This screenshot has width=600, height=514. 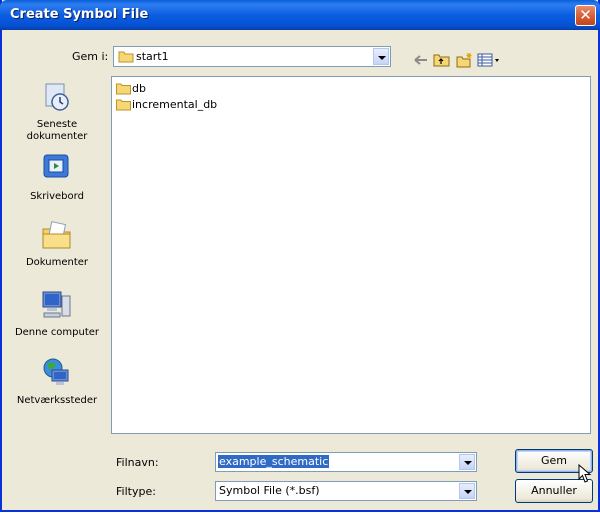 I want to click on places-network: Netværkssteder, so click(x=57, y=381).